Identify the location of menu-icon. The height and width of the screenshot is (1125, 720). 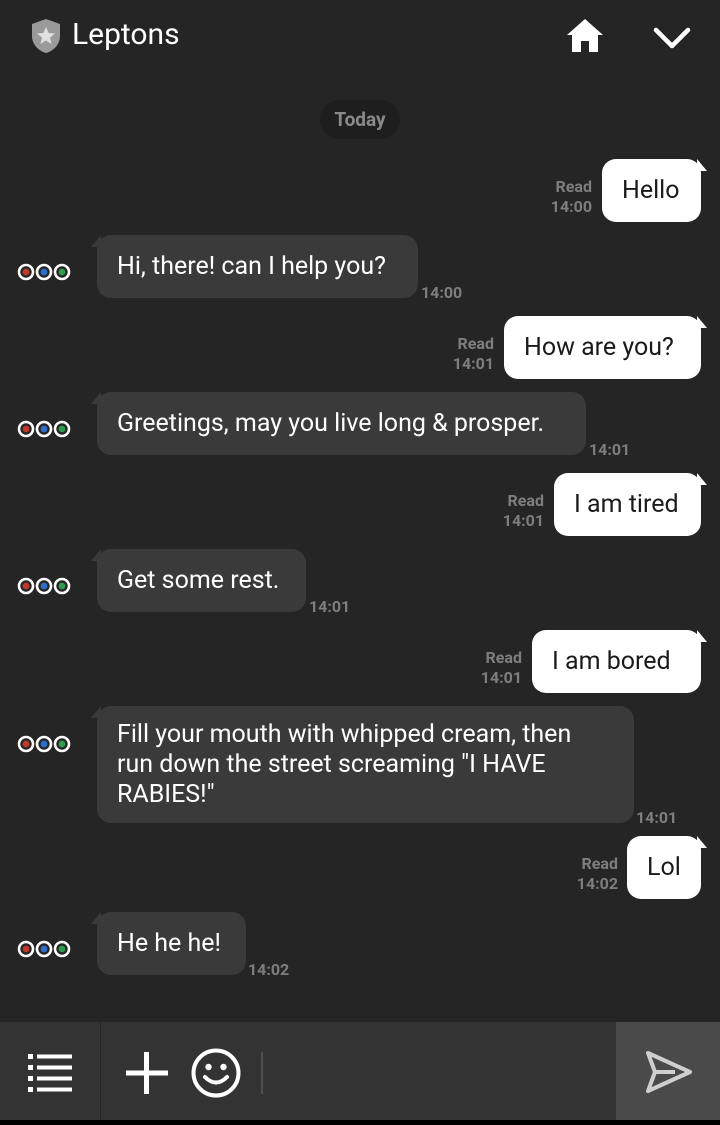
(50, 1072).